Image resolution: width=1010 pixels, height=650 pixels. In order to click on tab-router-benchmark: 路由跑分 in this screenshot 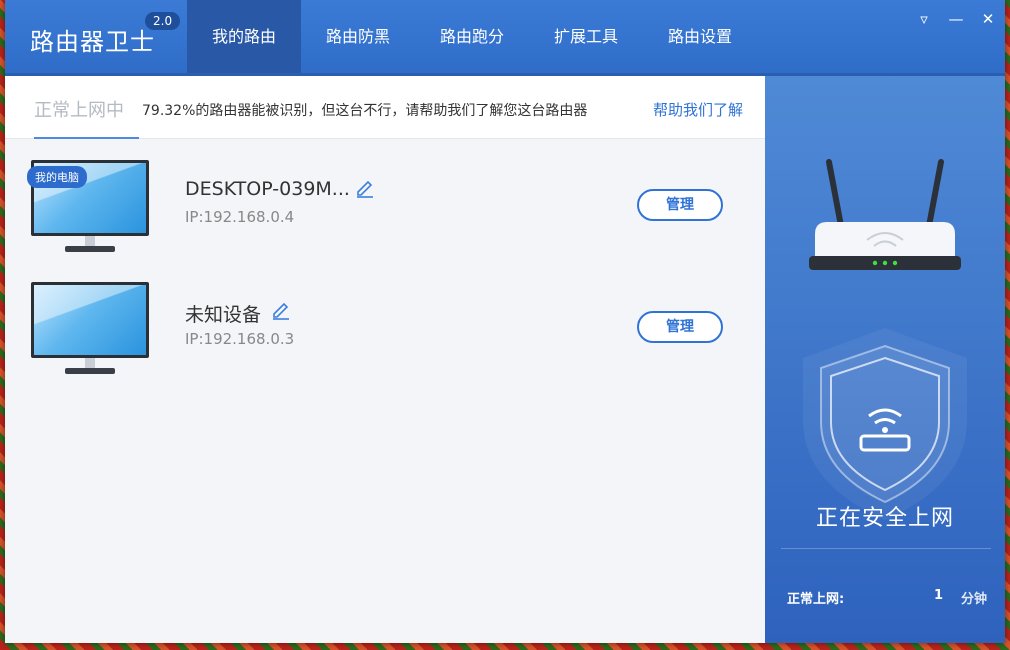, I will do `click(472, 36)`.